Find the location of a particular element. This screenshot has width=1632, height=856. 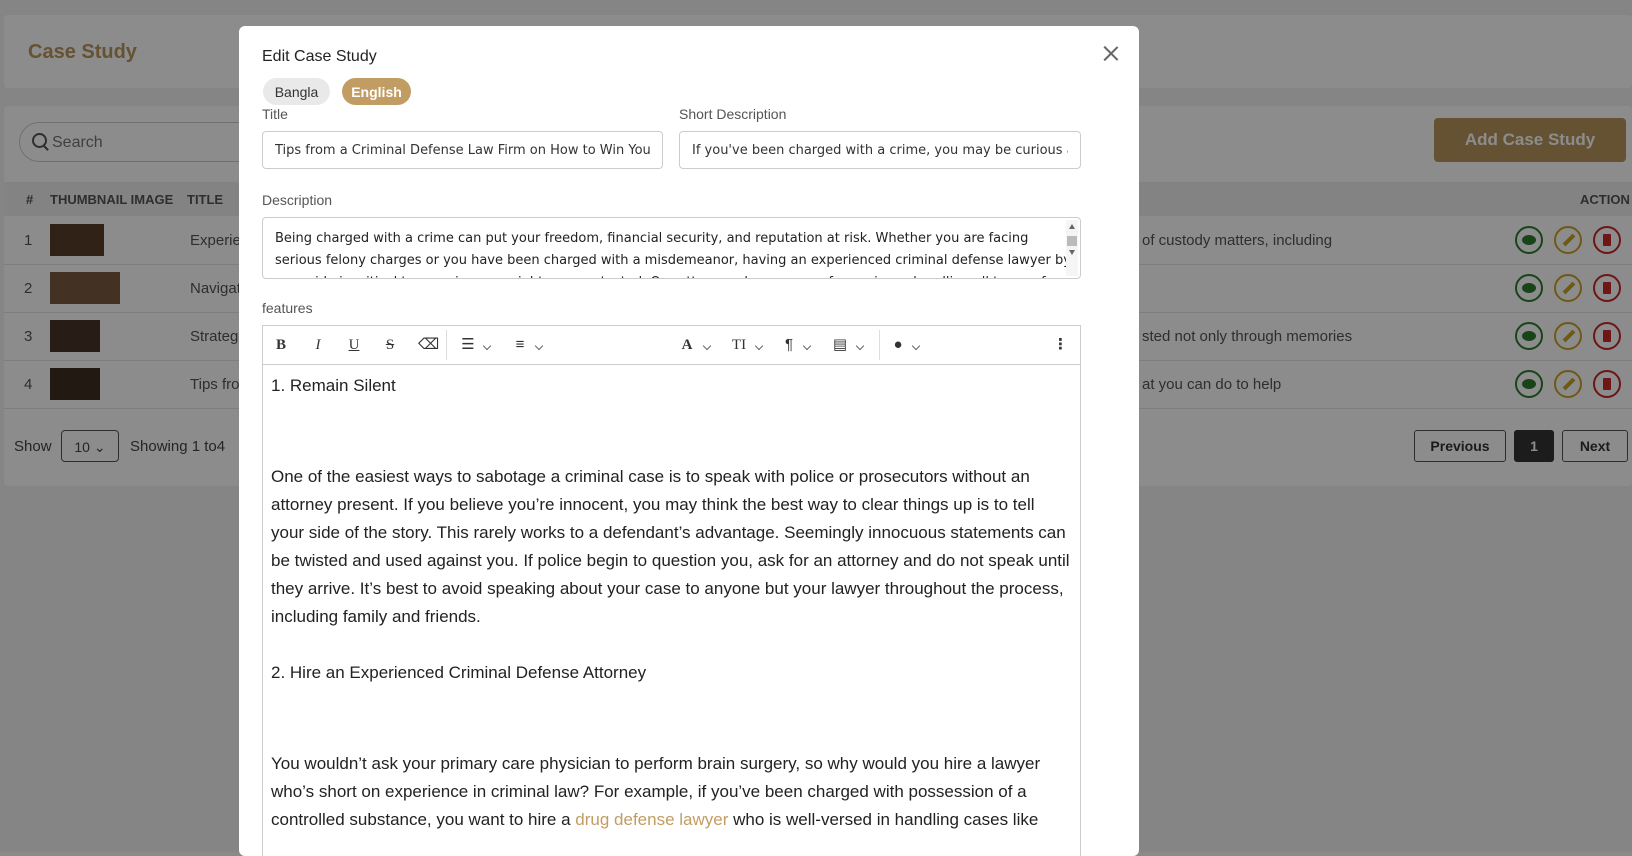

feature-heading-1: 1. Remain Silent is located at coordinates (333, 385).